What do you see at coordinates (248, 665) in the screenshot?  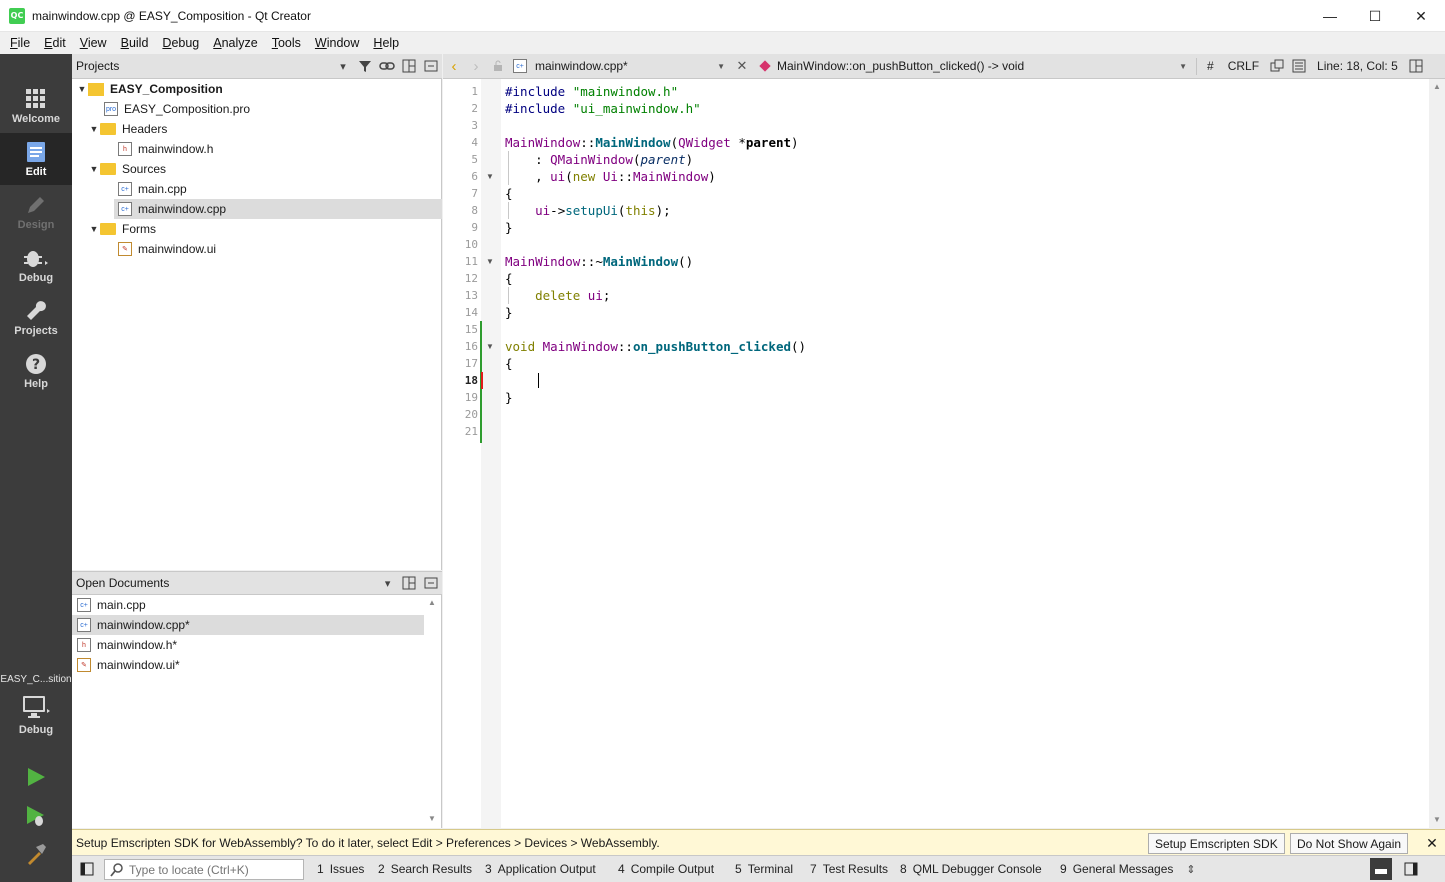 I see `open-doc-item: ✎ mainwindow.ui*` at bounding box center [248, 665].